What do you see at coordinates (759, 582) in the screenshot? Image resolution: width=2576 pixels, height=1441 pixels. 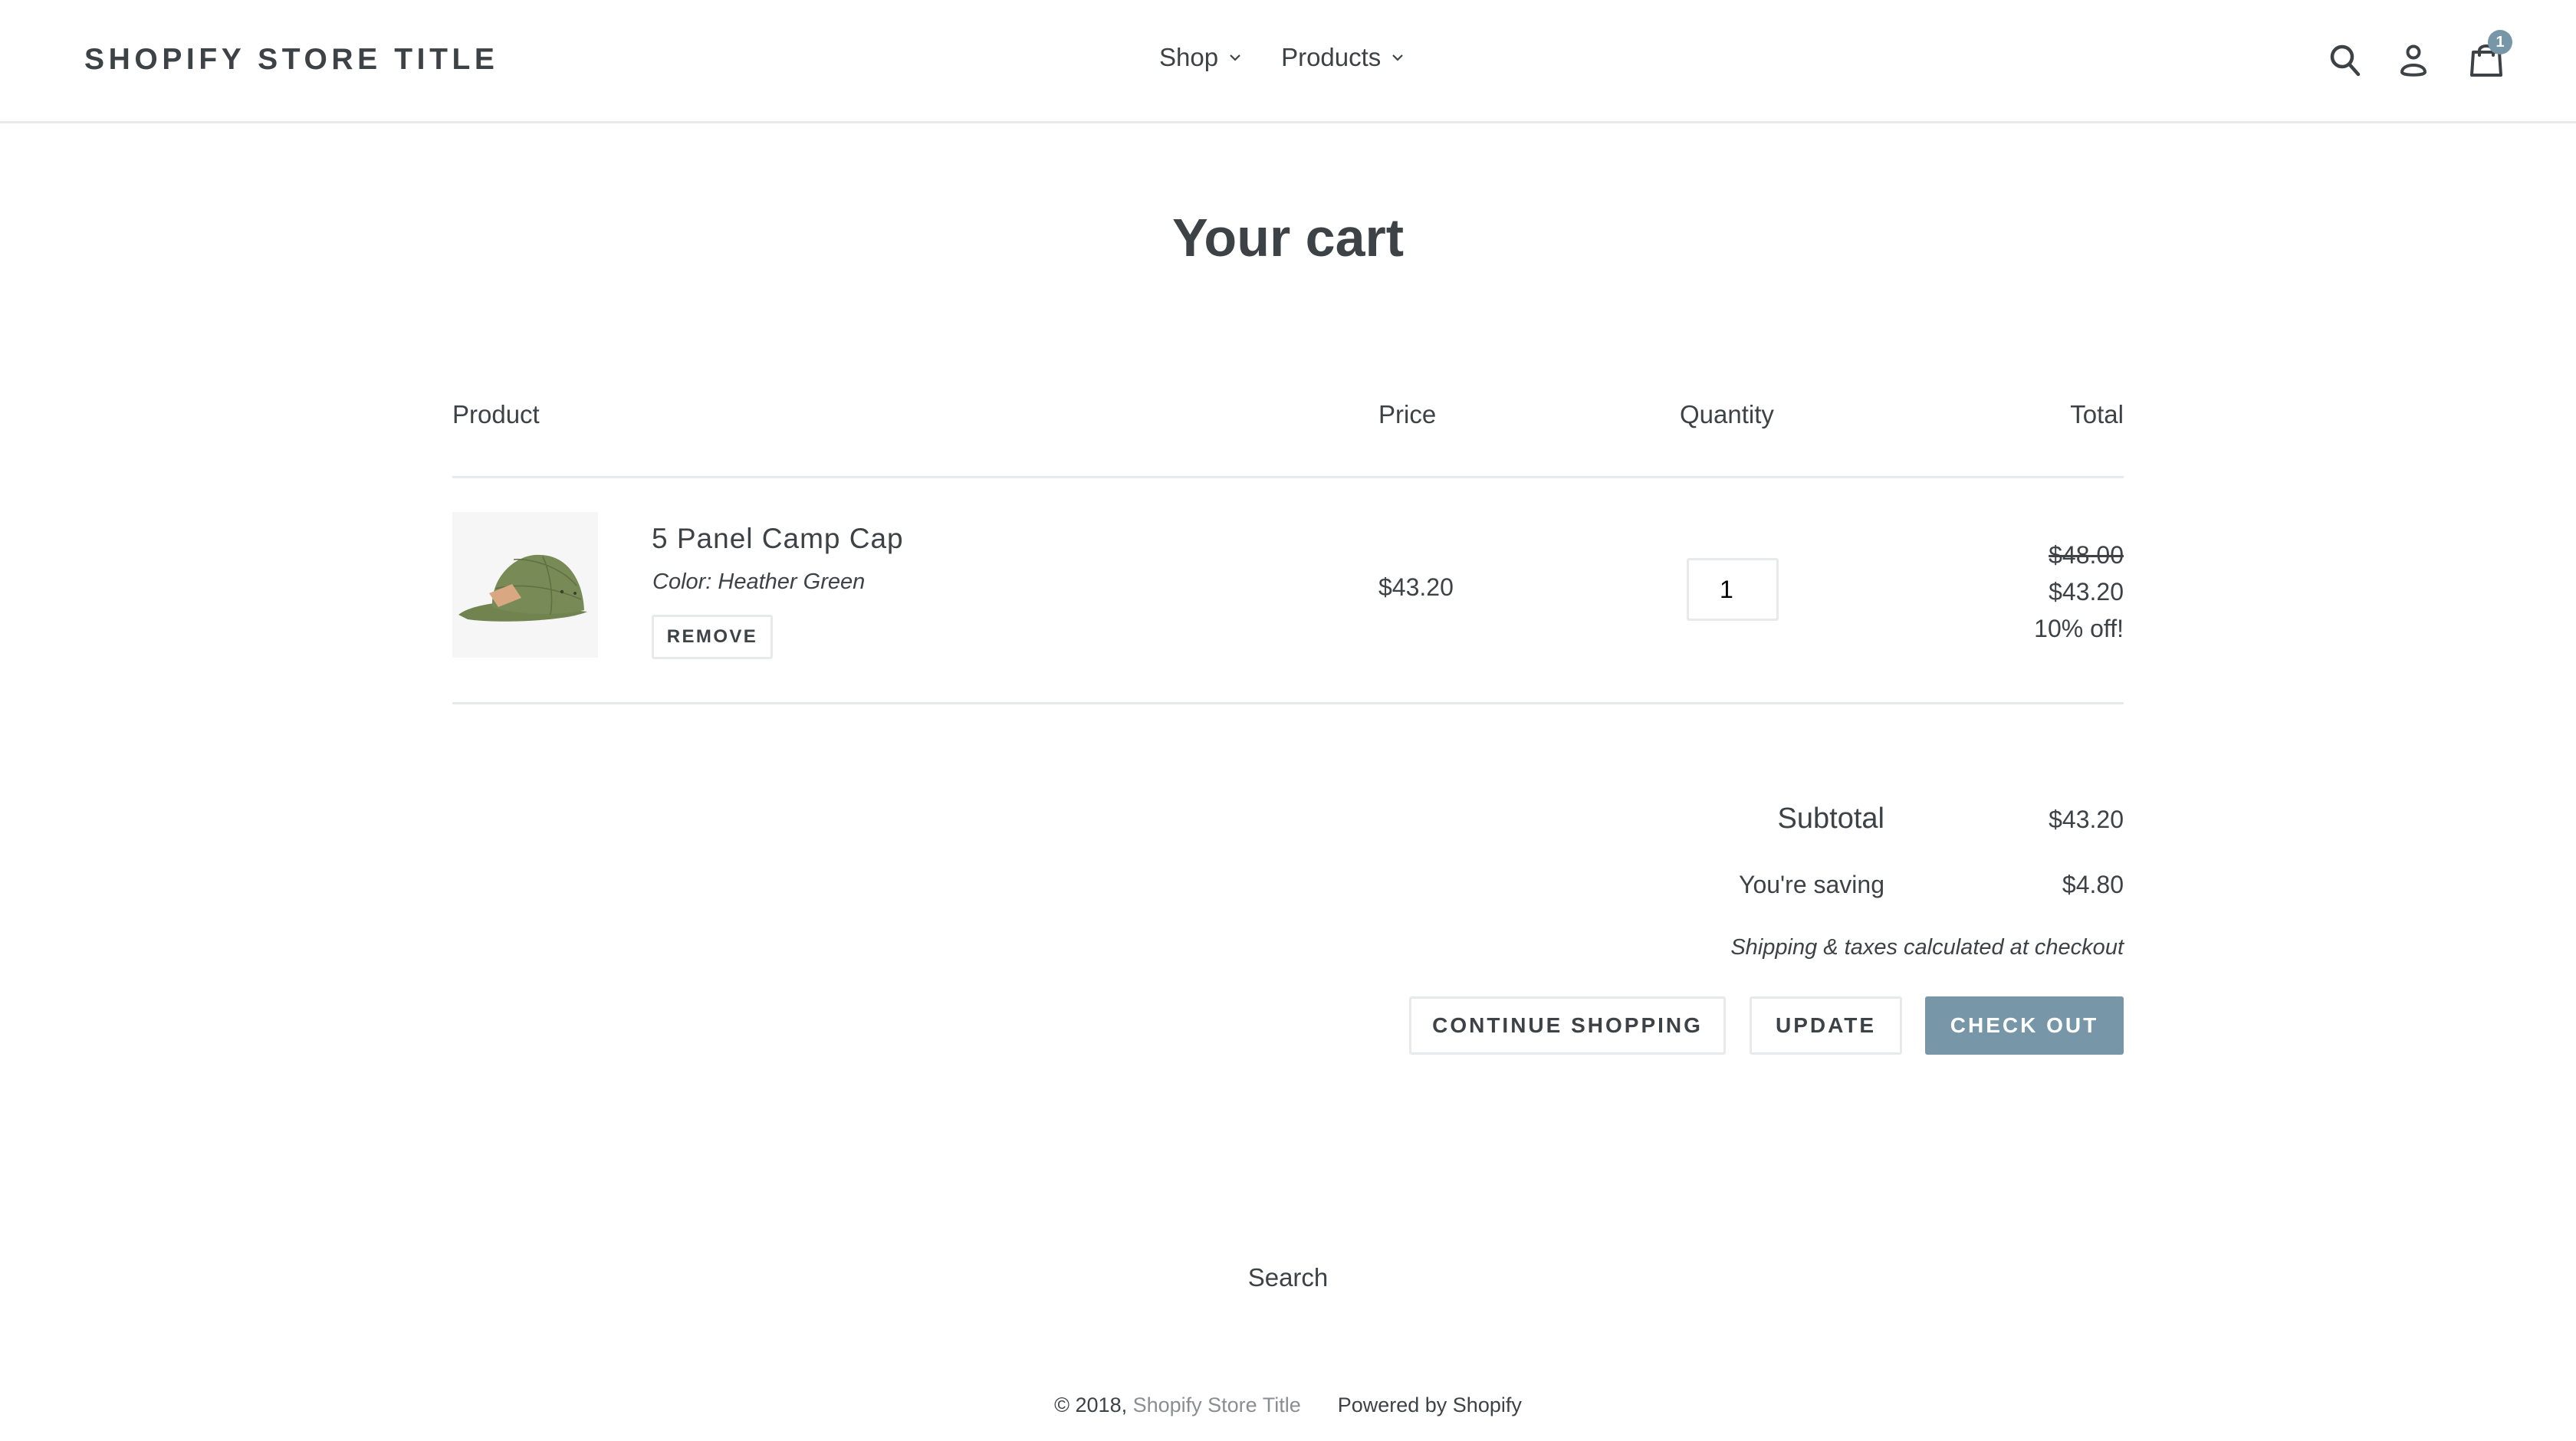 I see `product-variant: Color: Heather Green` at bounding box center [759, 582].